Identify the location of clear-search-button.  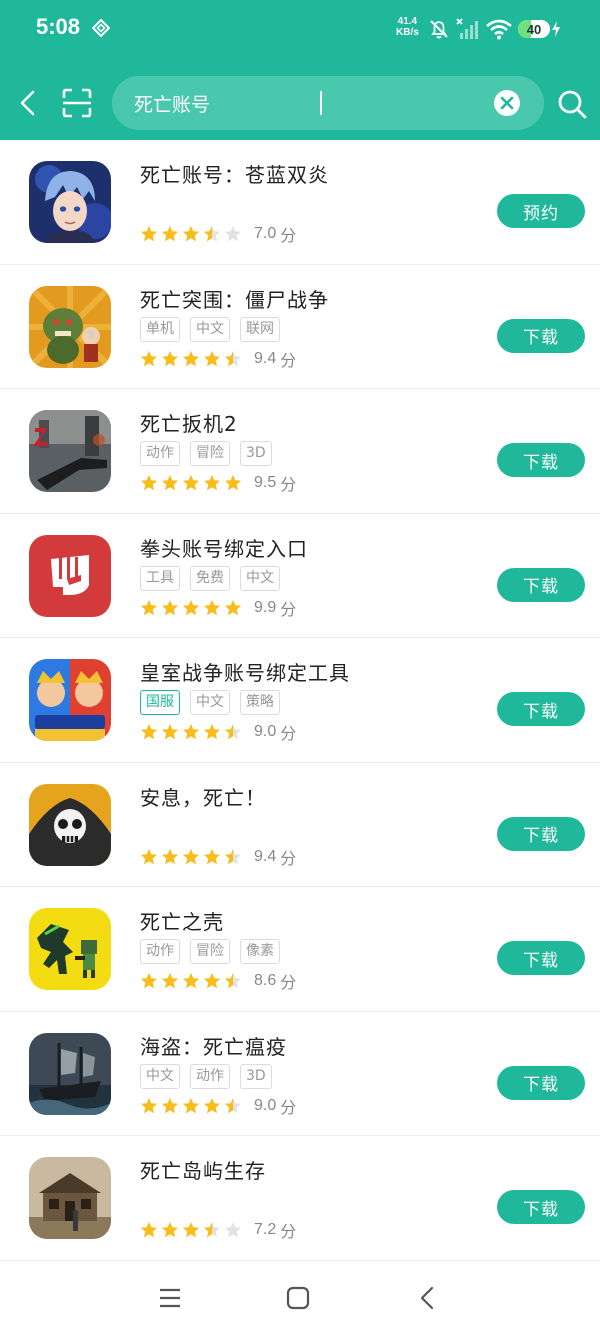
(507, 103).